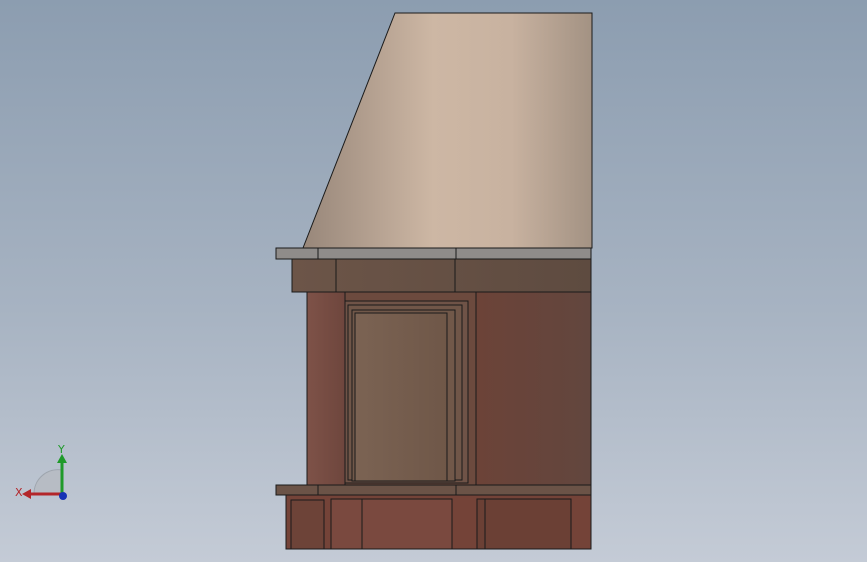  Describe the element at coordinates (48, 482) in the screenshot. I see `triad-plane-icon` at that location.